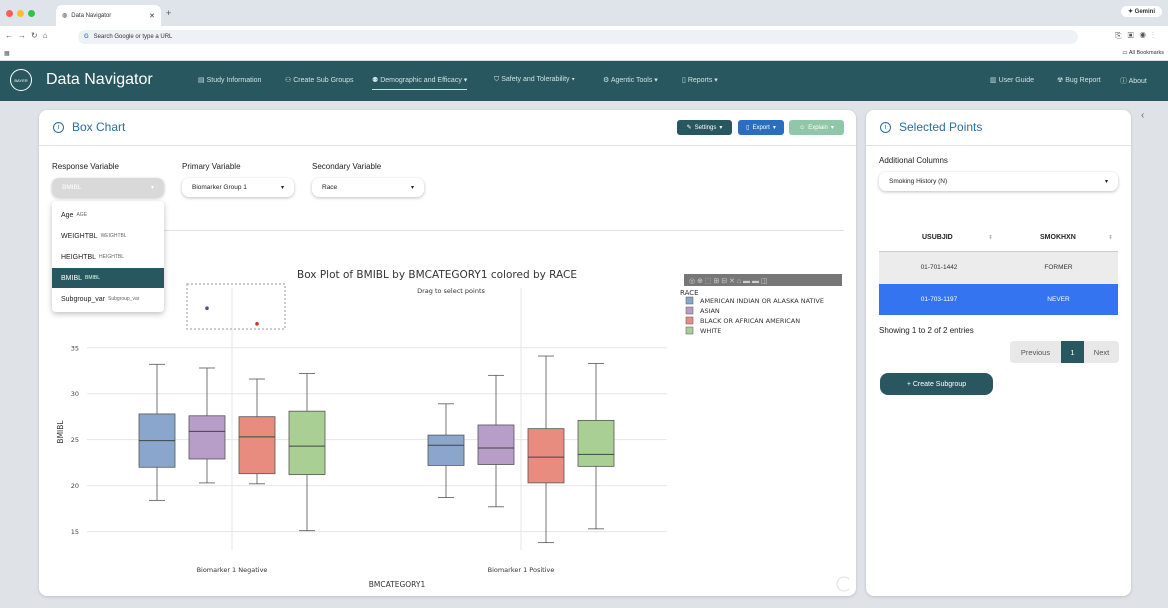 This screenshot has width=1168, height=608. What do you see at coordinates (201, 80) in the screenshot?
I see `clipboard-icon: ▤` at bounding box center [201, 80].